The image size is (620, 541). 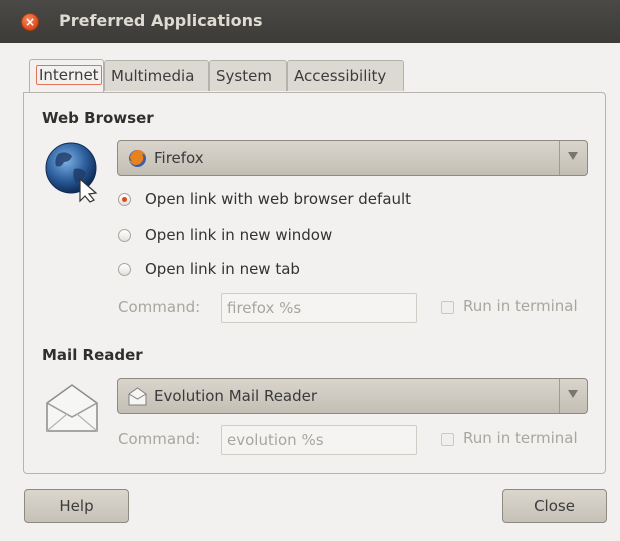 I want to click on mail-command-label: Command:, so click(x=159, y=439).